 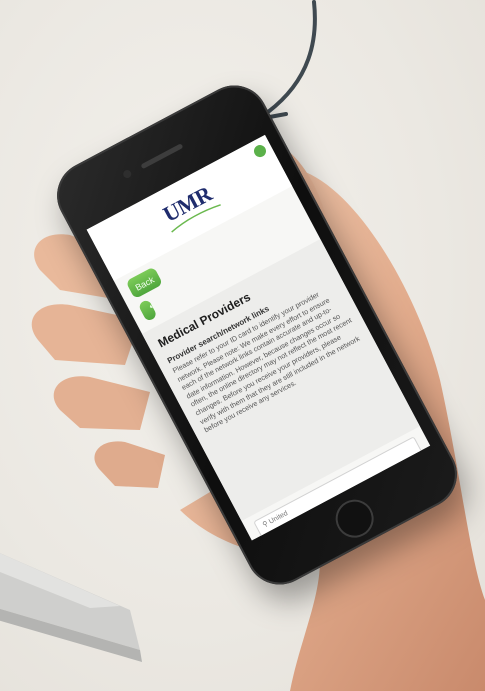 I want to click on back-button-label: Back, so click(x=144, y=283).